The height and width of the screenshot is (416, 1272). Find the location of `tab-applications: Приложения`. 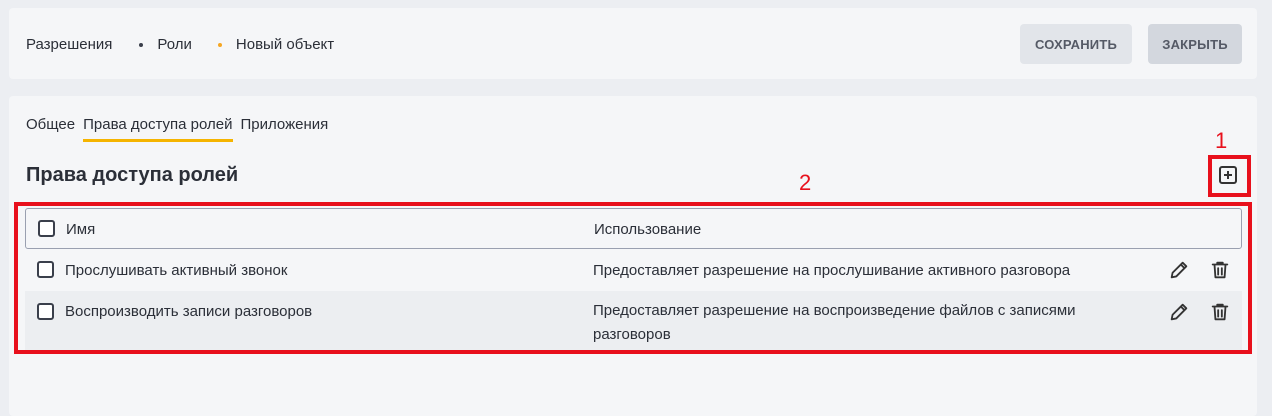

tab-applications: Приложения is located at coordinates (285, 129).